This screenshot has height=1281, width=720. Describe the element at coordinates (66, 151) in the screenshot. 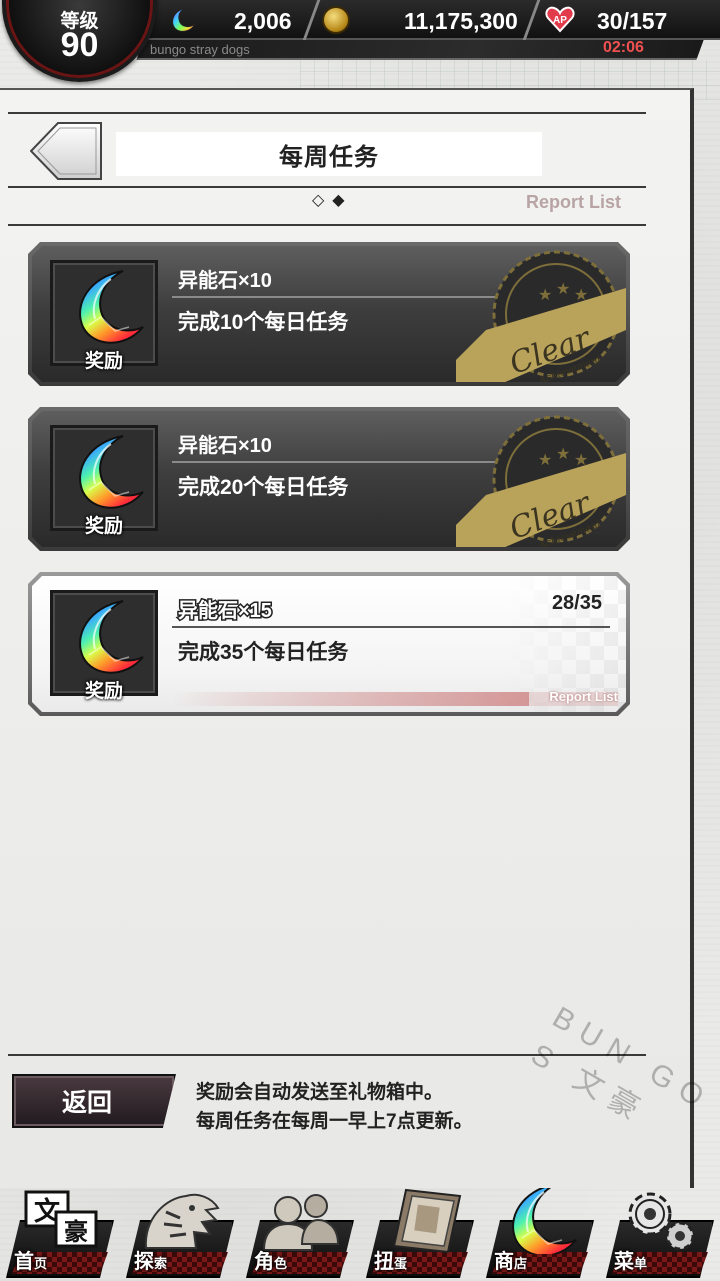

I see `back-arrow-icon` at that location.